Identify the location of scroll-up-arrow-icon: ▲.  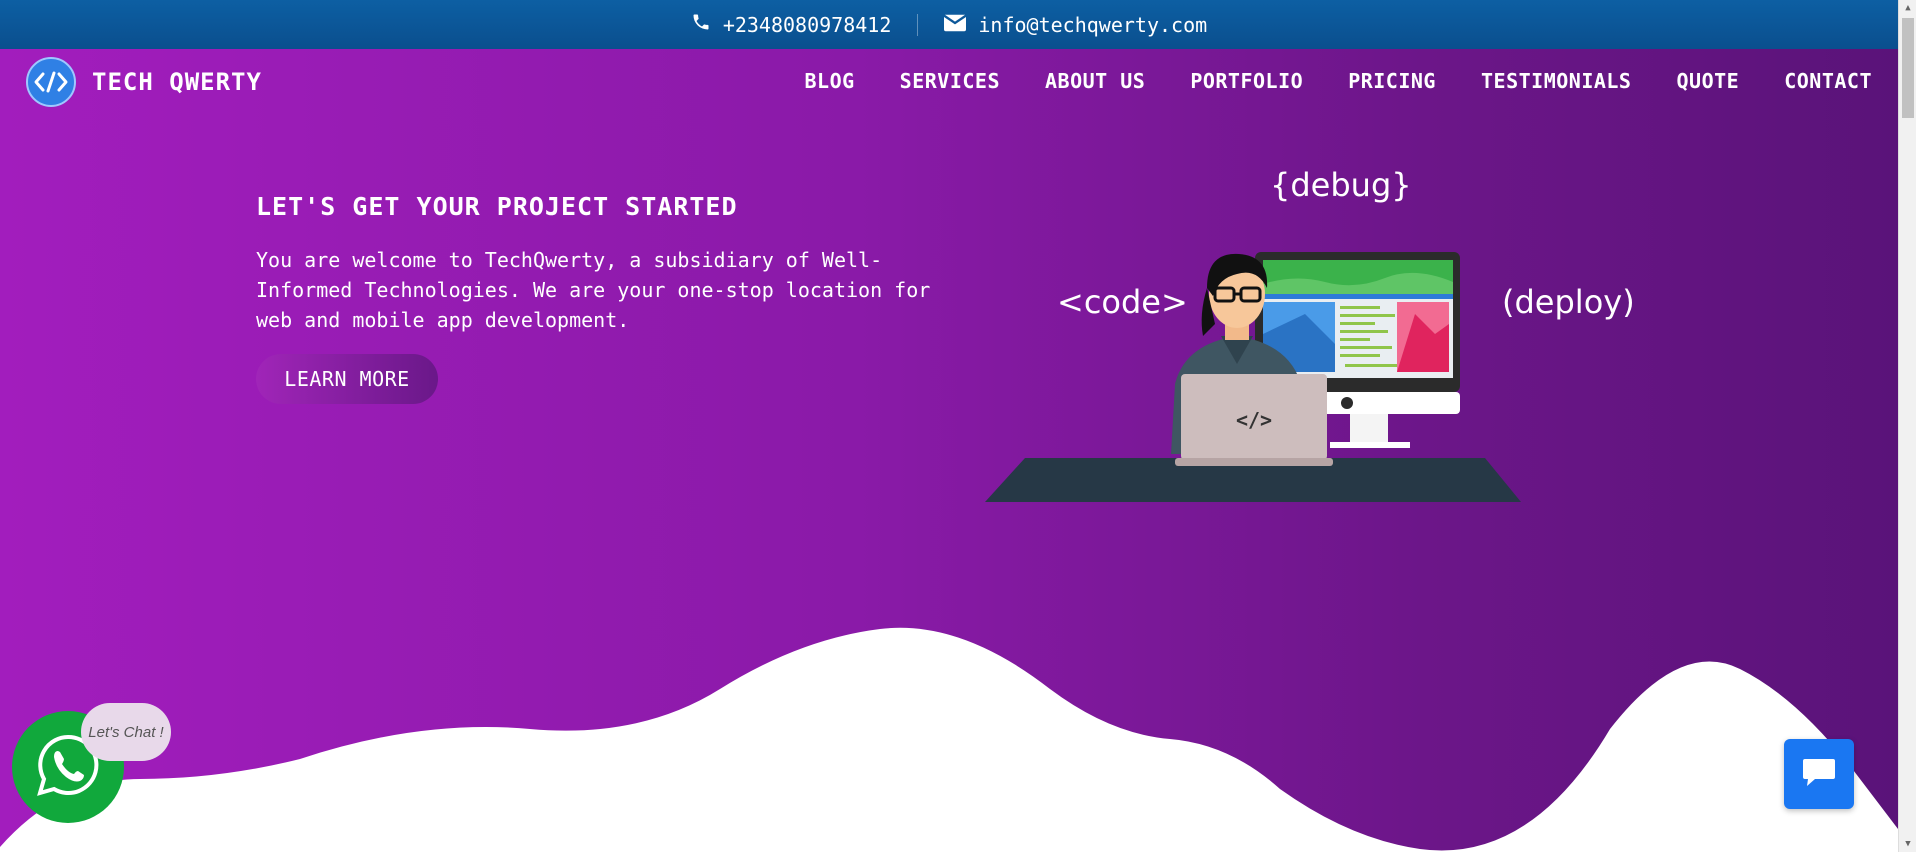
(1907, 8).